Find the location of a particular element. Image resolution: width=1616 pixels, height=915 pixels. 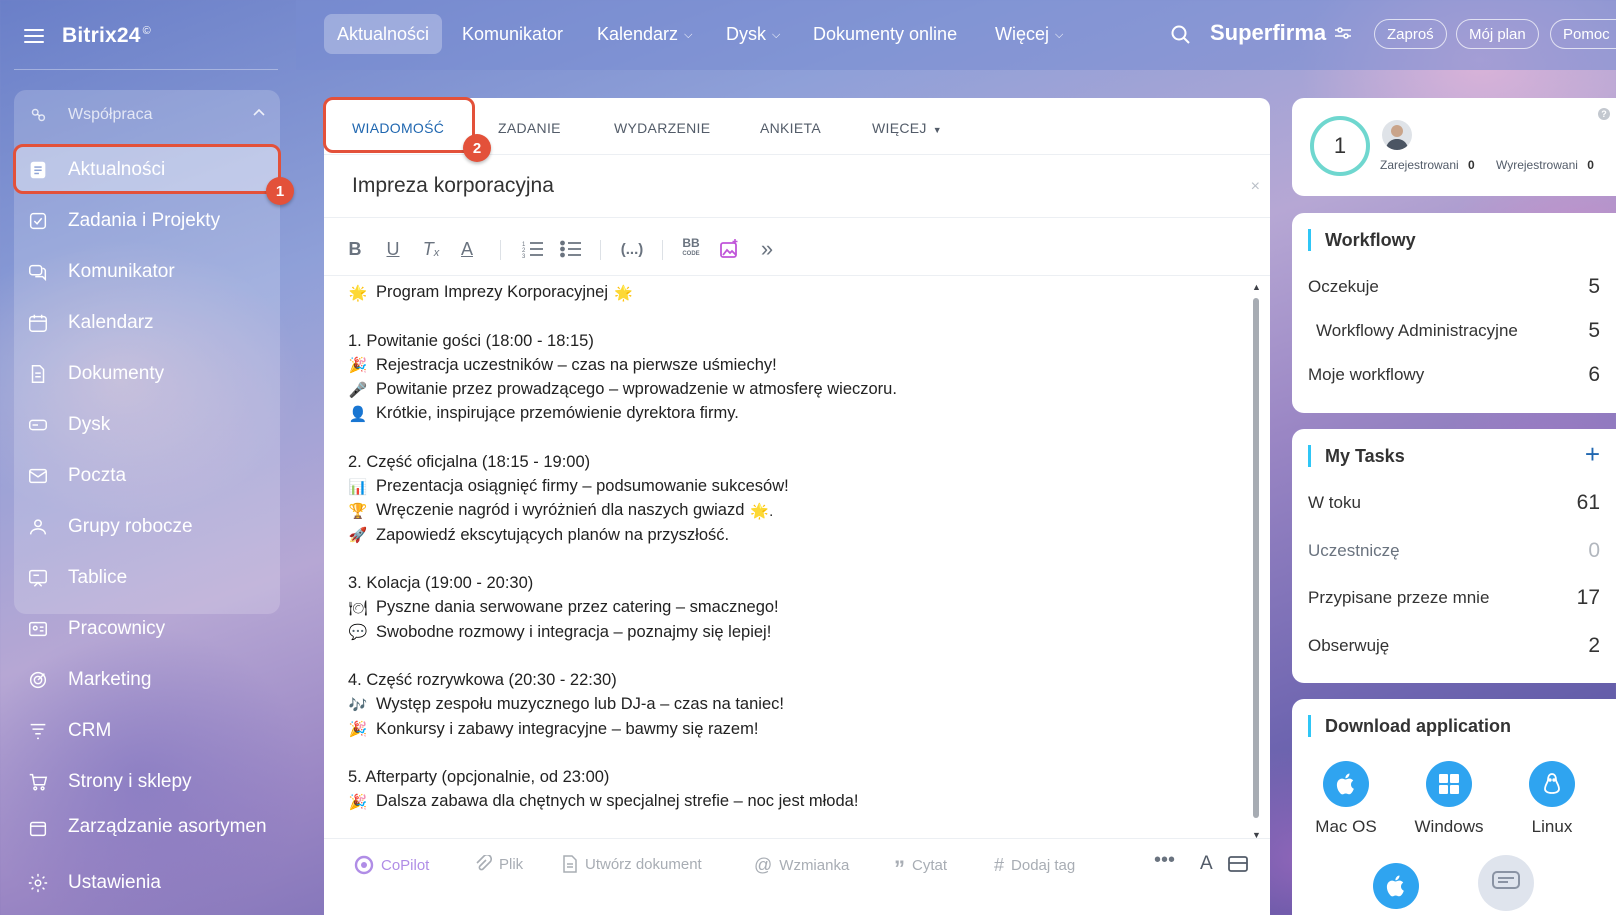

workflow-row: Workflowy Administracyjne 5 is located at coordinates (1454, 331).